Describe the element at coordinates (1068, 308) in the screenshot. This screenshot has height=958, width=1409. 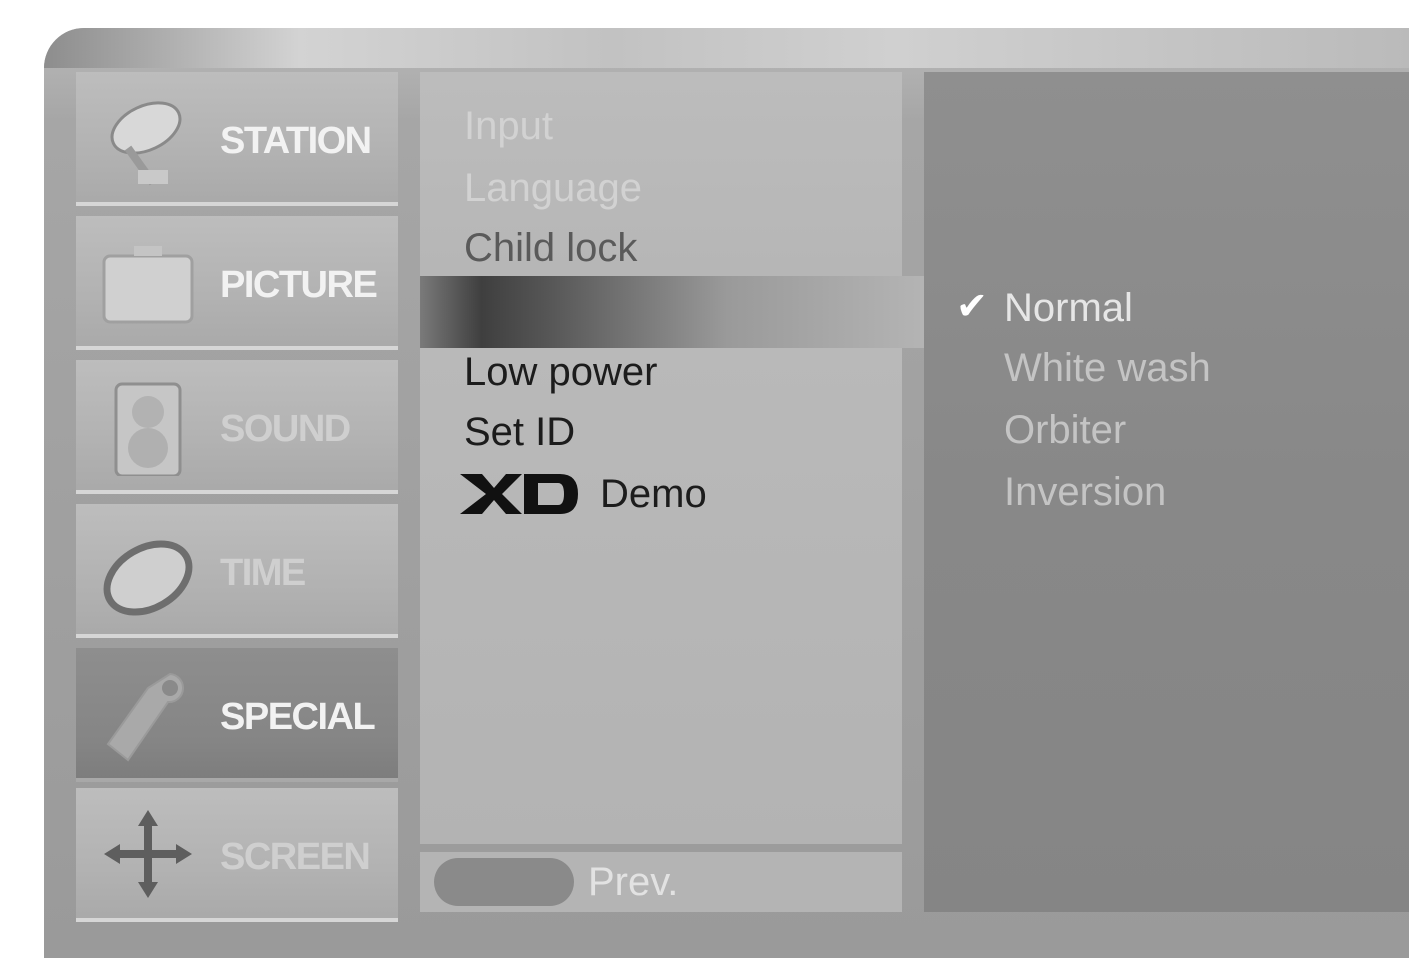
I see `option-normal: Normal` at that location.